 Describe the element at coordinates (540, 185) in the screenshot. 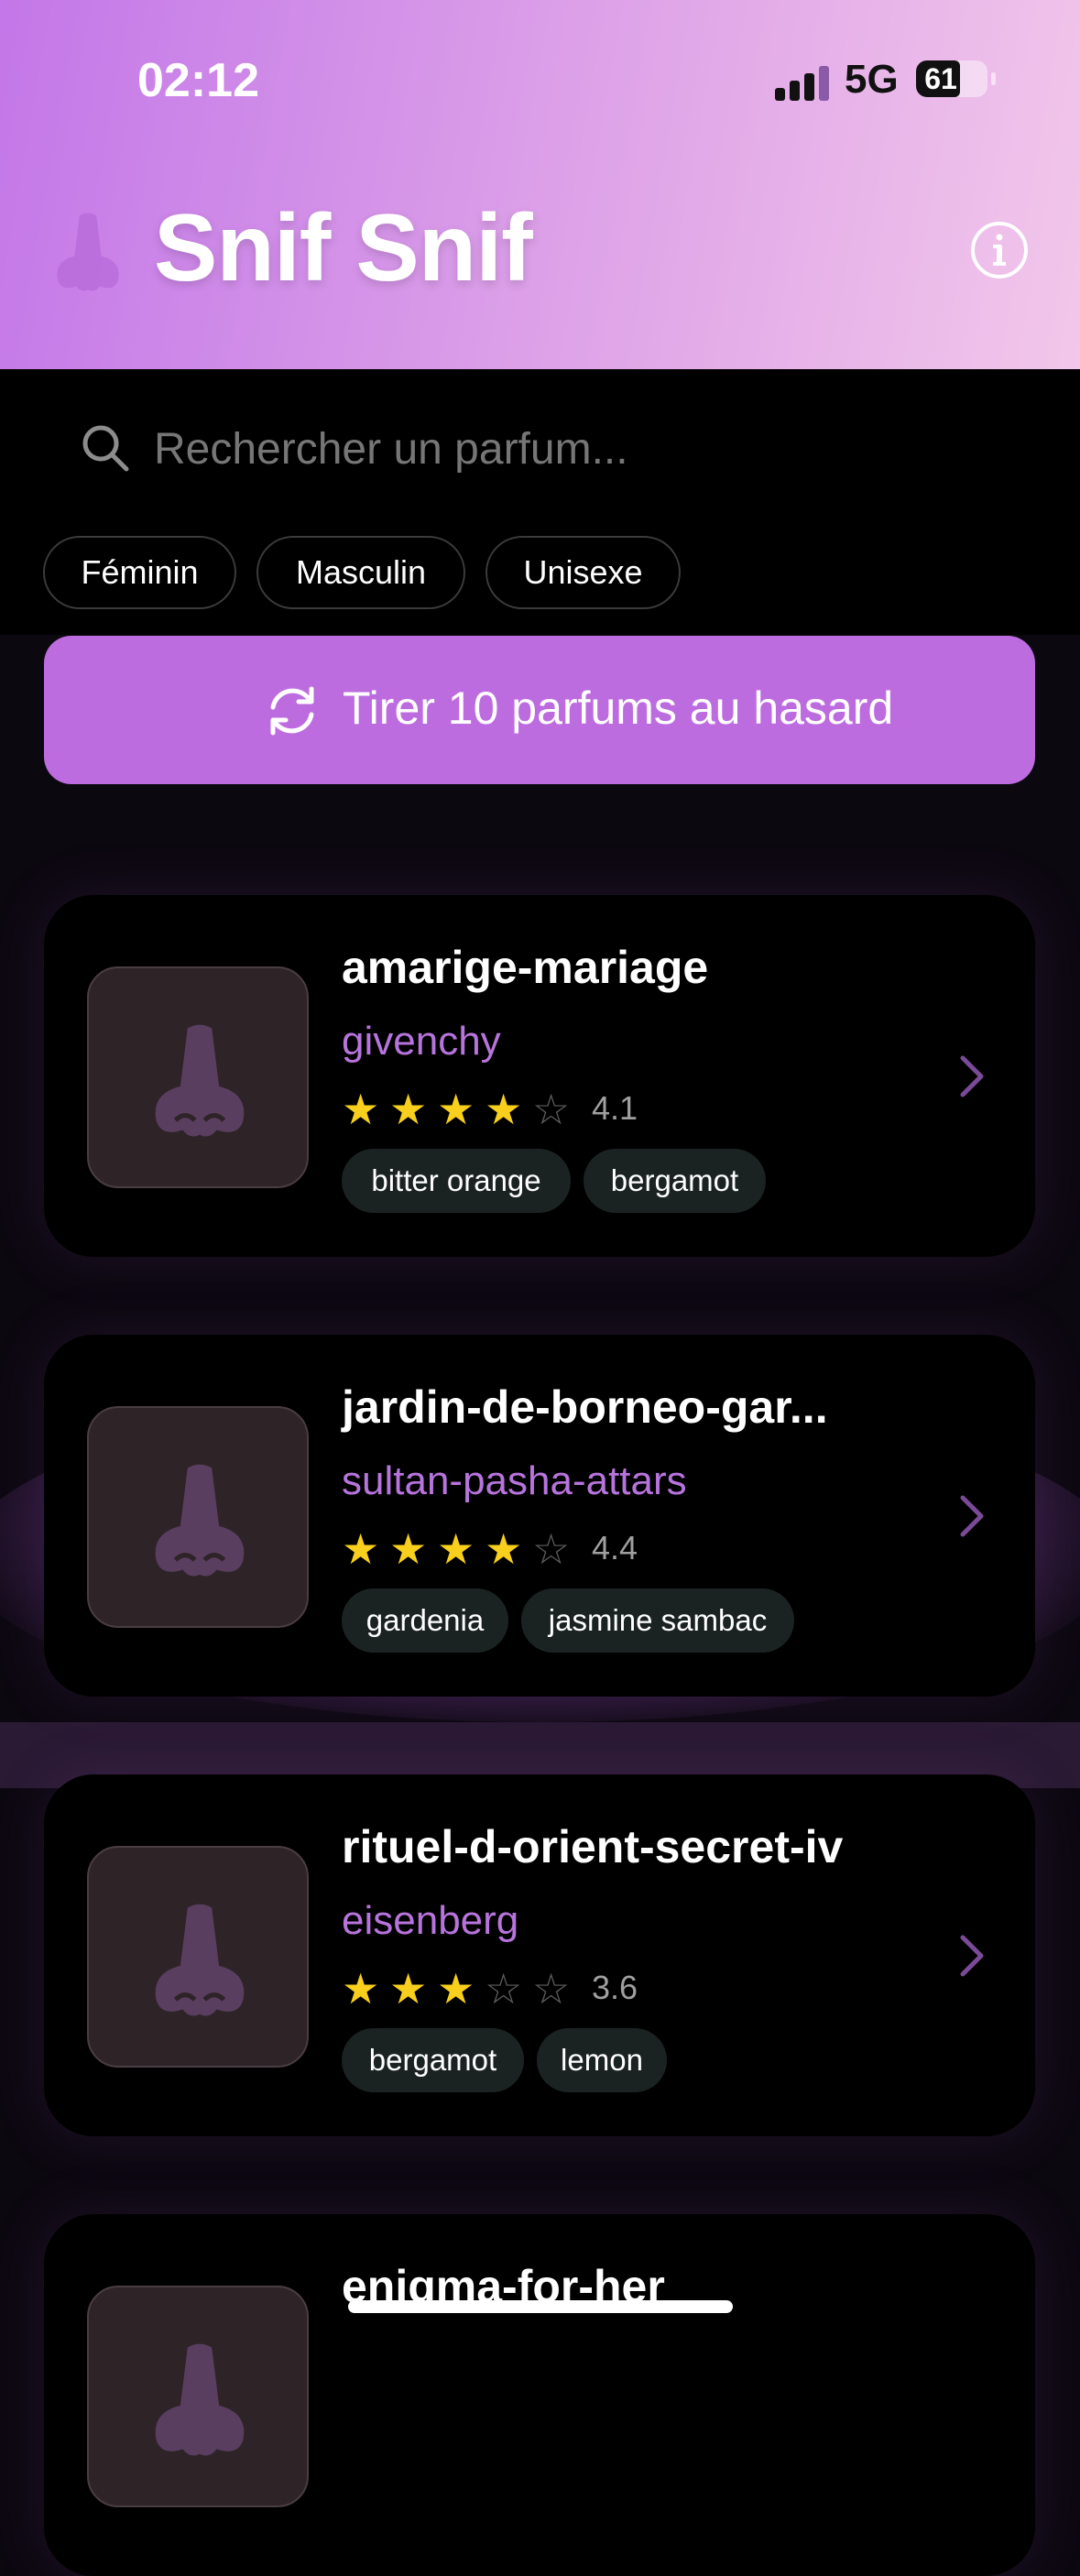

I see `app-header: 02:12 5G 61 Snif Snif` at that location.